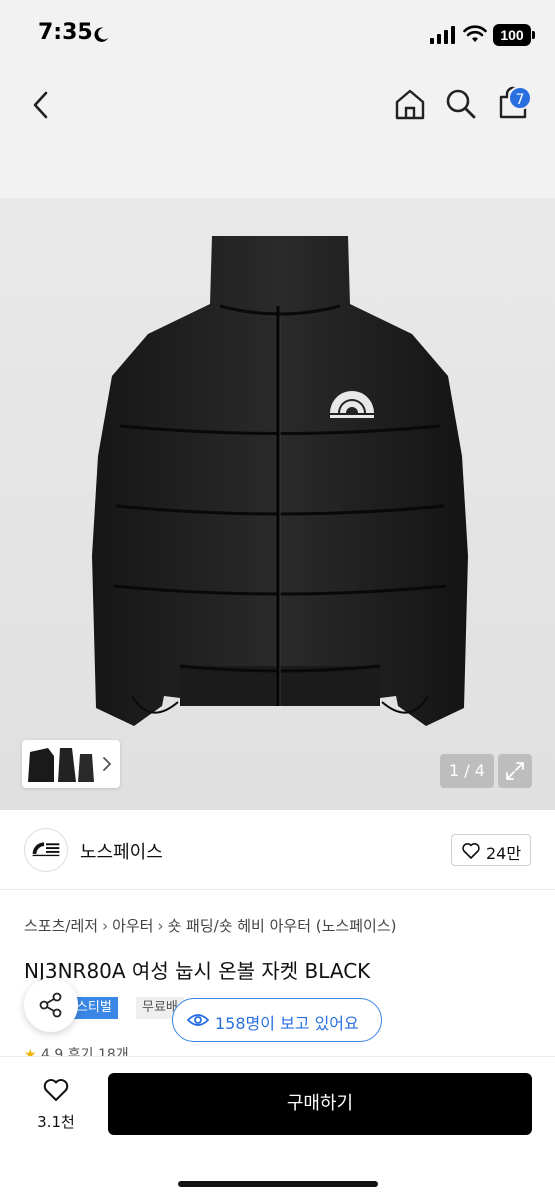  I want to click on chevron-right-icon, so click(107, 764).